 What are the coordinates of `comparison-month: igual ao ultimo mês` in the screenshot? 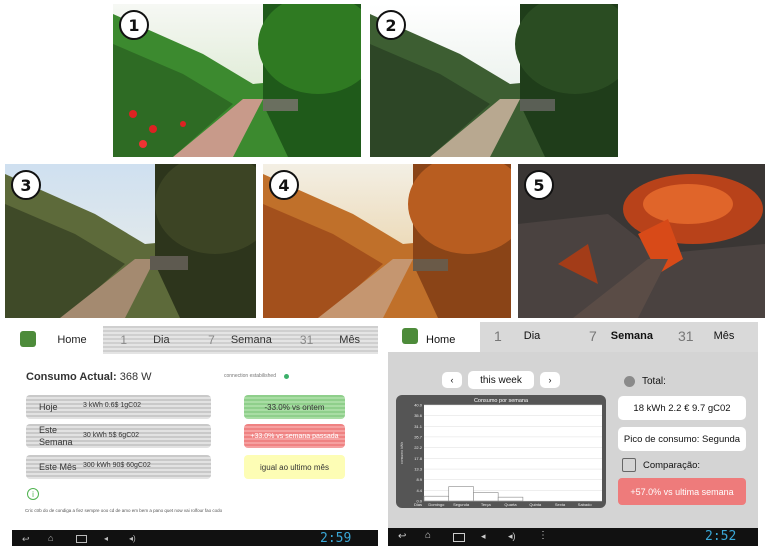 It's located at (294, 467).